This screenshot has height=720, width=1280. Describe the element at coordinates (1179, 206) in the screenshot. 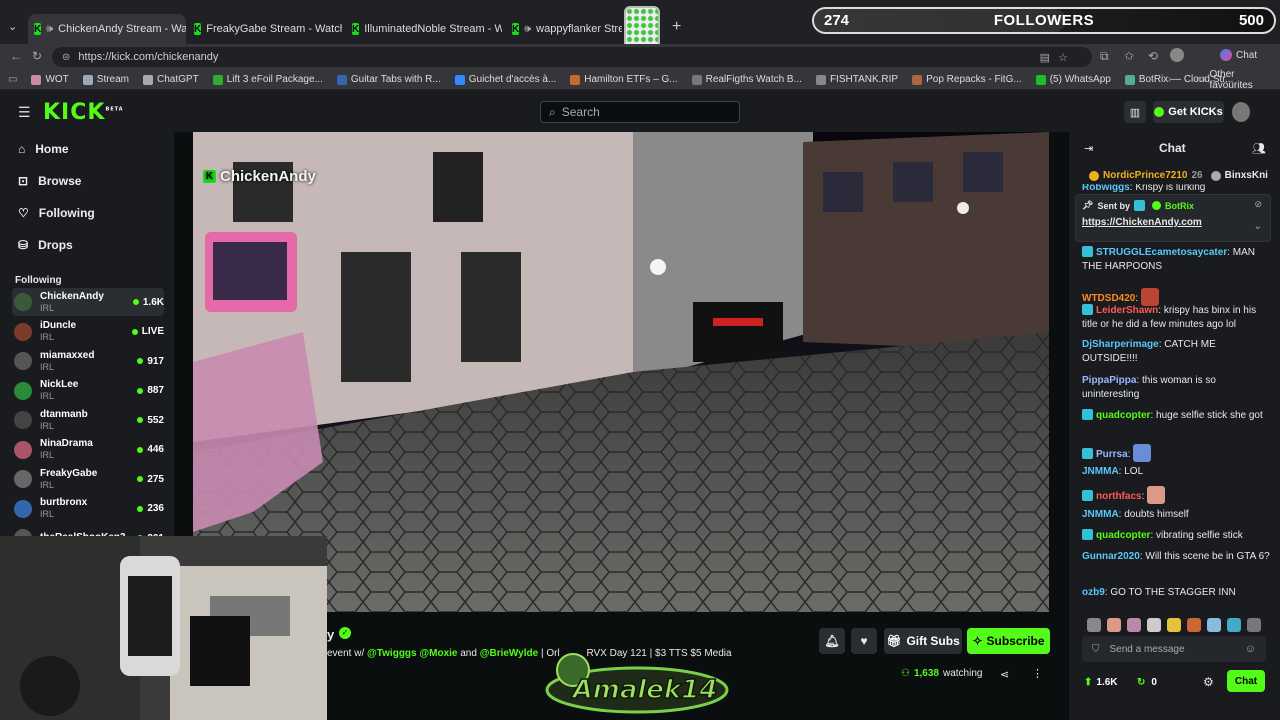

I see `pinned-sender: BotRix` at that location.